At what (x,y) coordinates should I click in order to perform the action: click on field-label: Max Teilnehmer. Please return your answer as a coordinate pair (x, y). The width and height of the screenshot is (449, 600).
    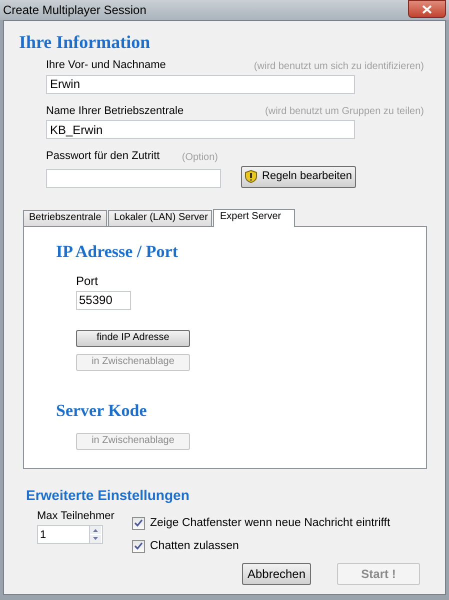
    Looking at the image, I should click on (76, 516).